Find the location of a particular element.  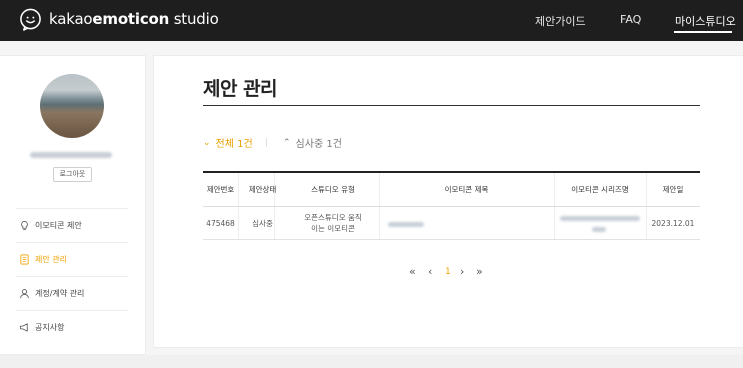

prev-page-button: ‹ is located at coordinates (430, 271).